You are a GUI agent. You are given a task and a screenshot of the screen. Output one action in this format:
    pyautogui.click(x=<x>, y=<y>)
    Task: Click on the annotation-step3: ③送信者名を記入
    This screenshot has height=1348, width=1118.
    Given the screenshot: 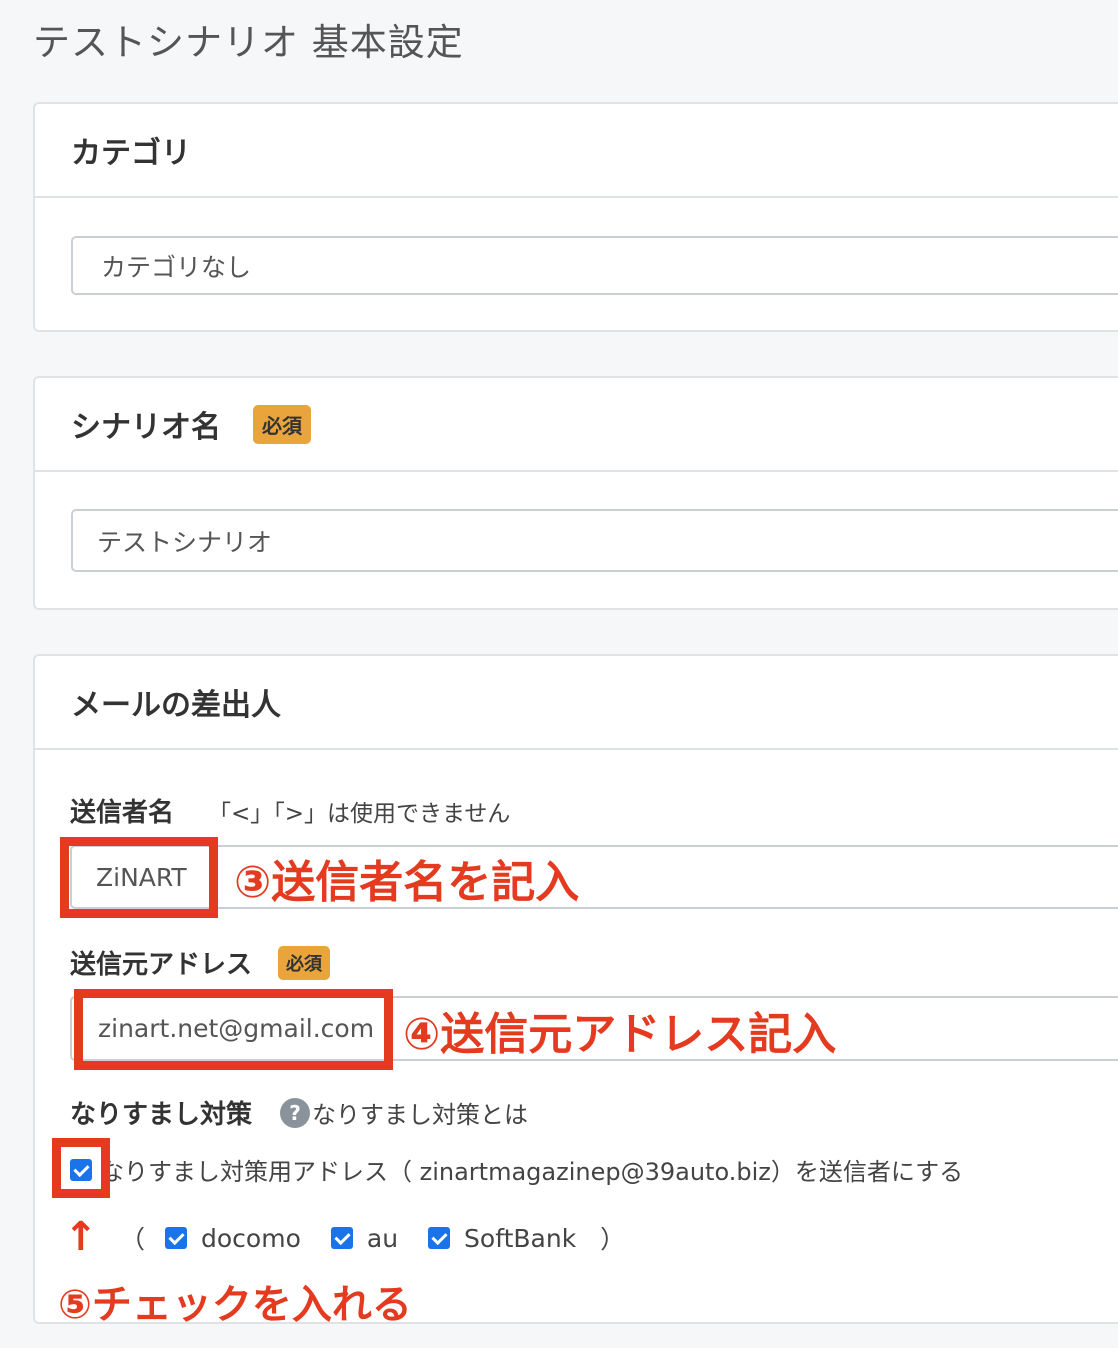 What is the action you would take?
    pyautogui.click(x=407, y=882)
    